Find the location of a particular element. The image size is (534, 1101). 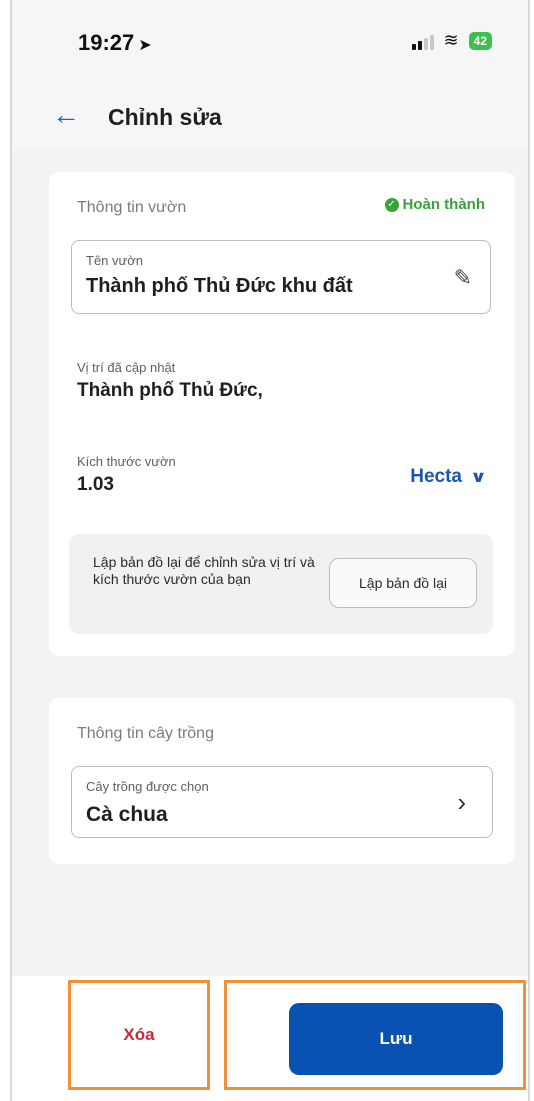

bottom-action-bar: Xóa Lưu is located at coordinates (270, 1038).